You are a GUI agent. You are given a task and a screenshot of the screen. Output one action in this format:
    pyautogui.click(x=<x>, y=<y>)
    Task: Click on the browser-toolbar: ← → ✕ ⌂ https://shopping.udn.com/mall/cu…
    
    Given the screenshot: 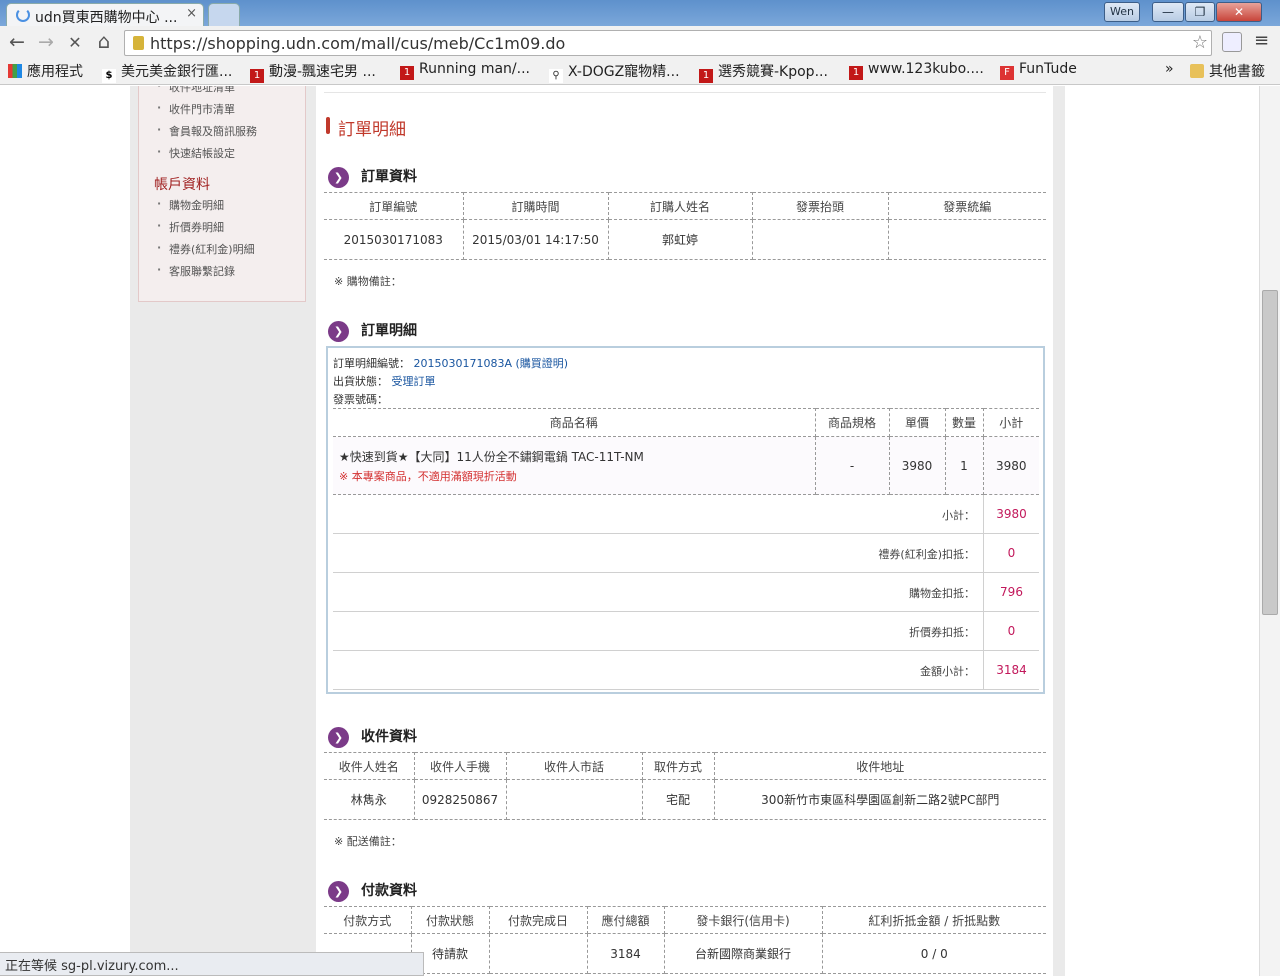 What is the action you would take?
    pyautogui.click(x=640, y=42)
    